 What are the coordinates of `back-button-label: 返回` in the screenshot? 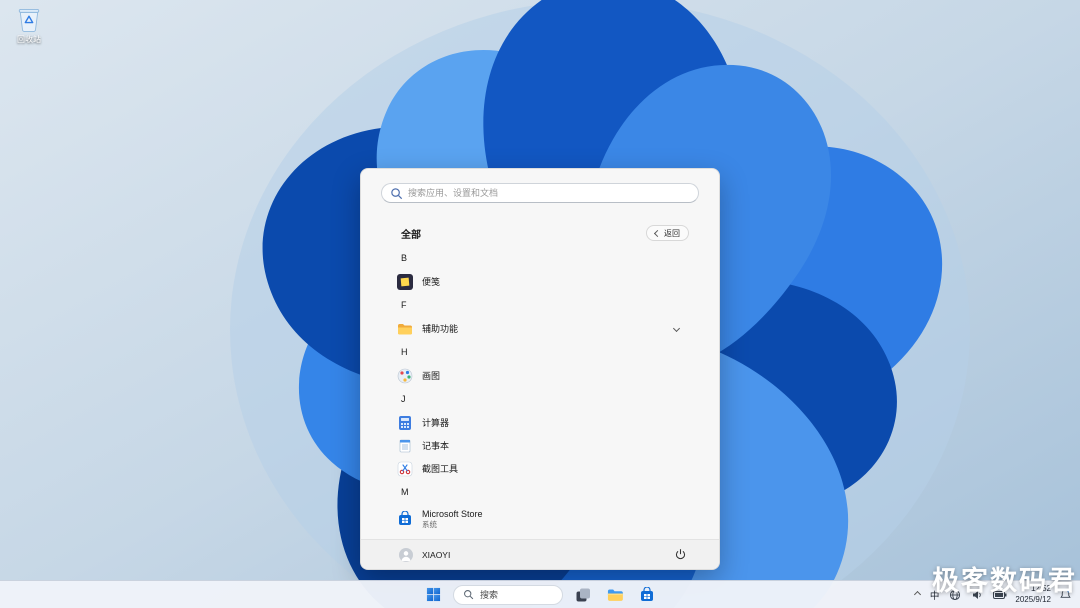 It's located at (672, 233).